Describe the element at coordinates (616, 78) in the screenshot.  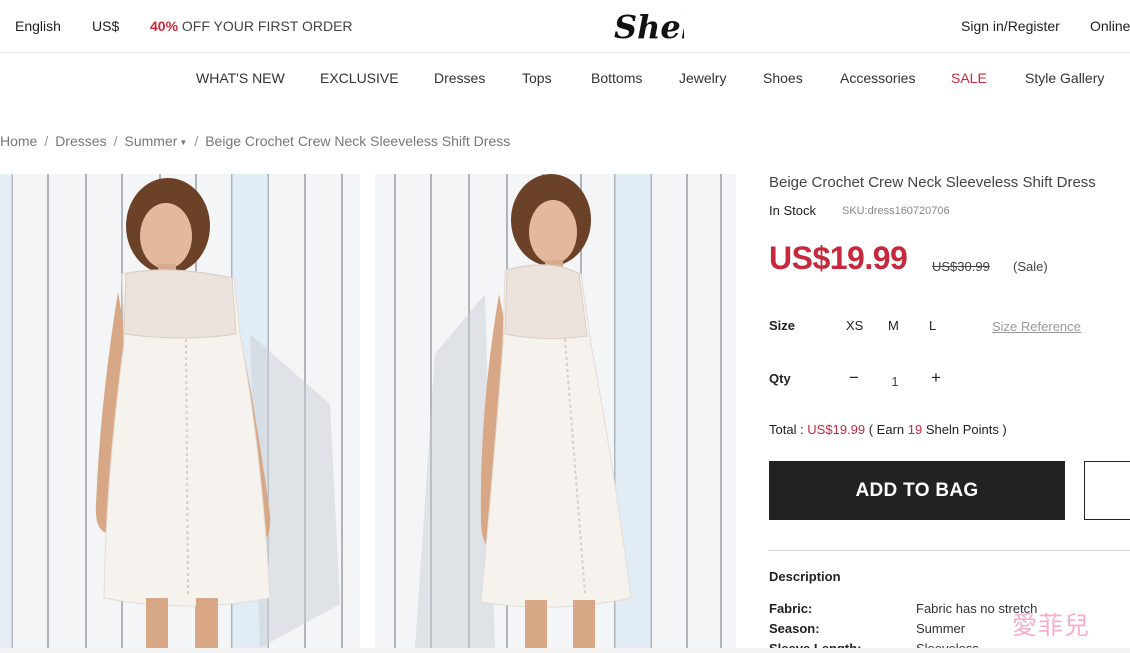
I see `nav-bottoms: Bottoms` at that location.